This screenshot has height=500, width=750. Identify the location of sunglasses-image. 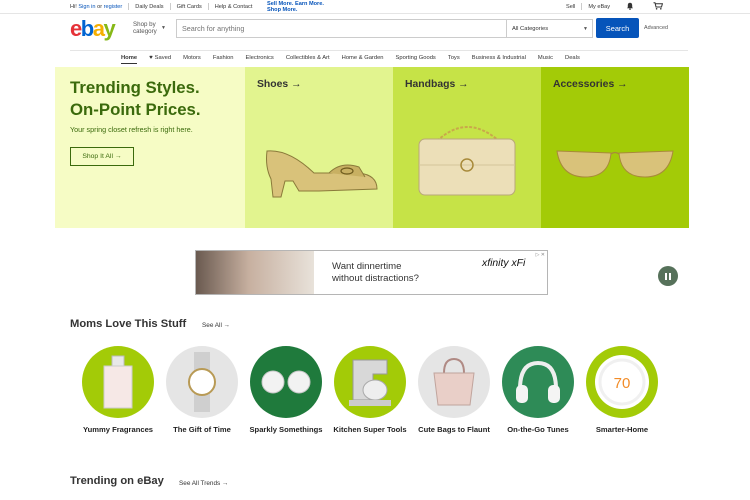
(615, 164).